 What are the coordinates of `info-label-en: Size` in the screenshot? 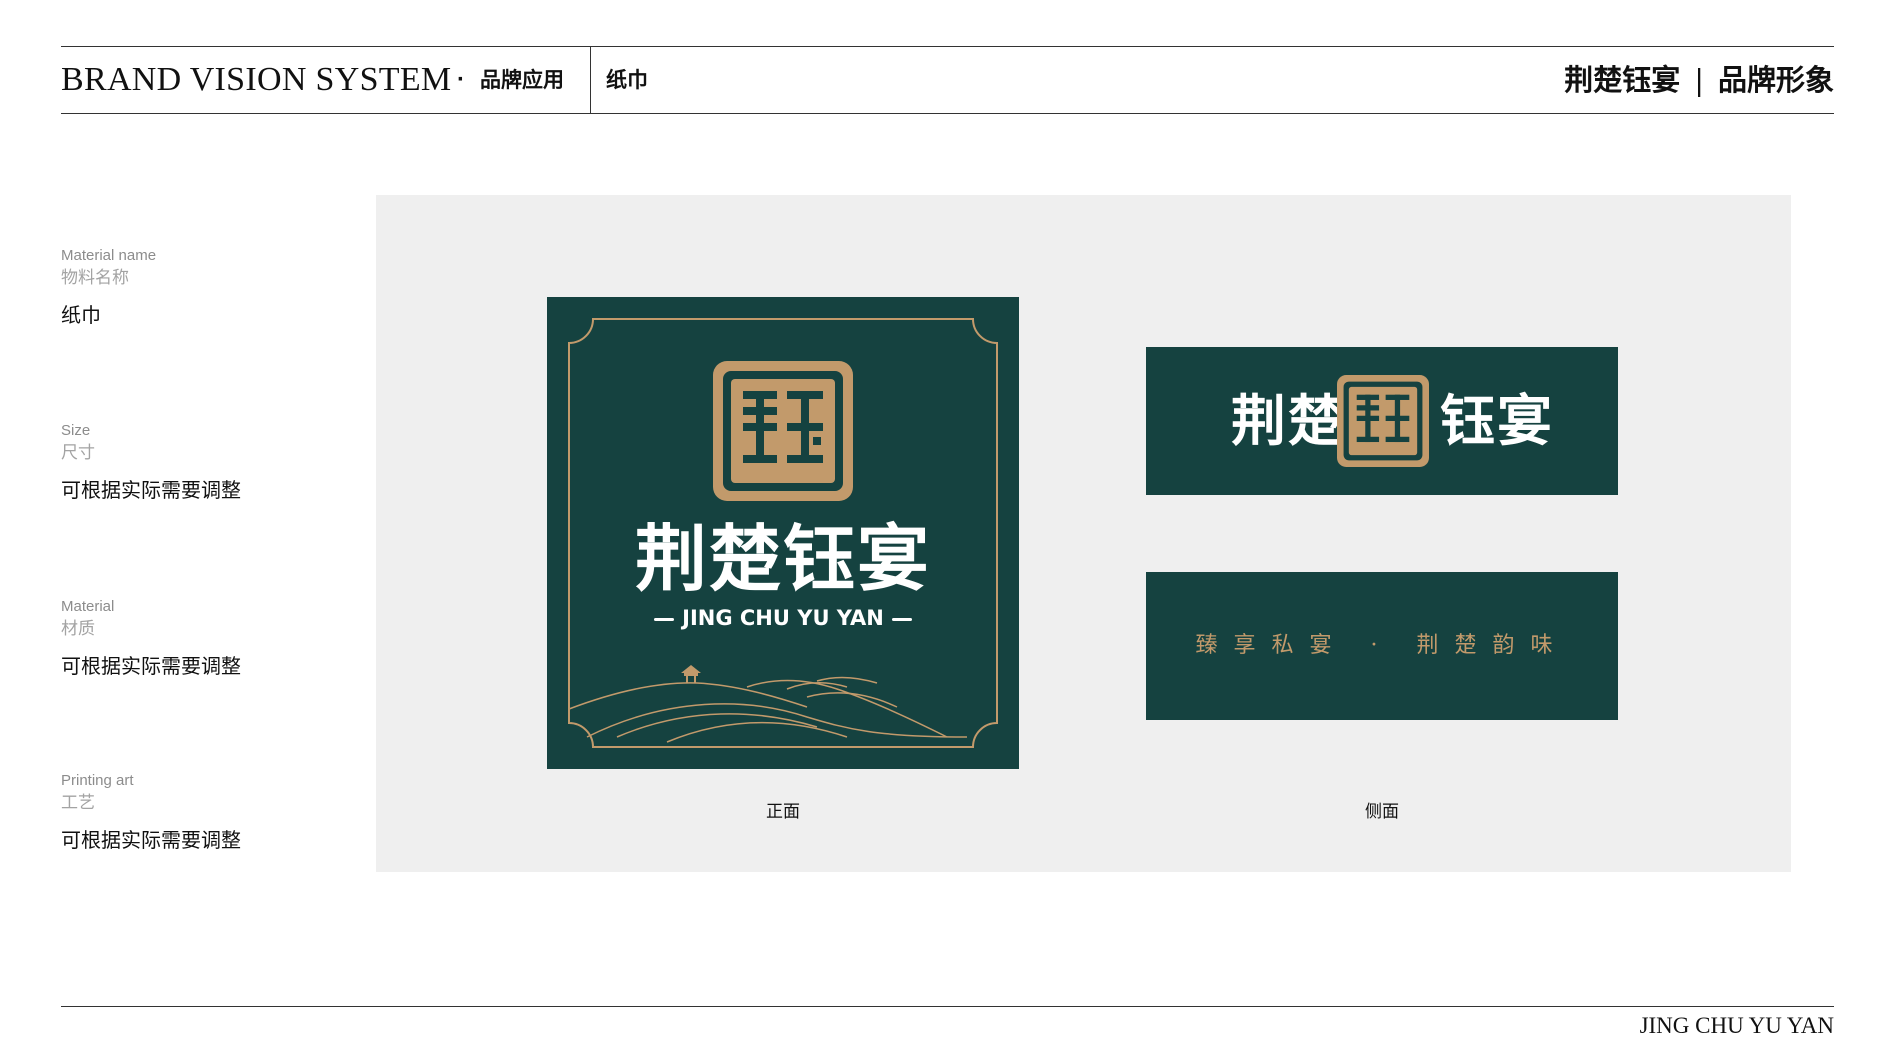 It's located at (76, 430).